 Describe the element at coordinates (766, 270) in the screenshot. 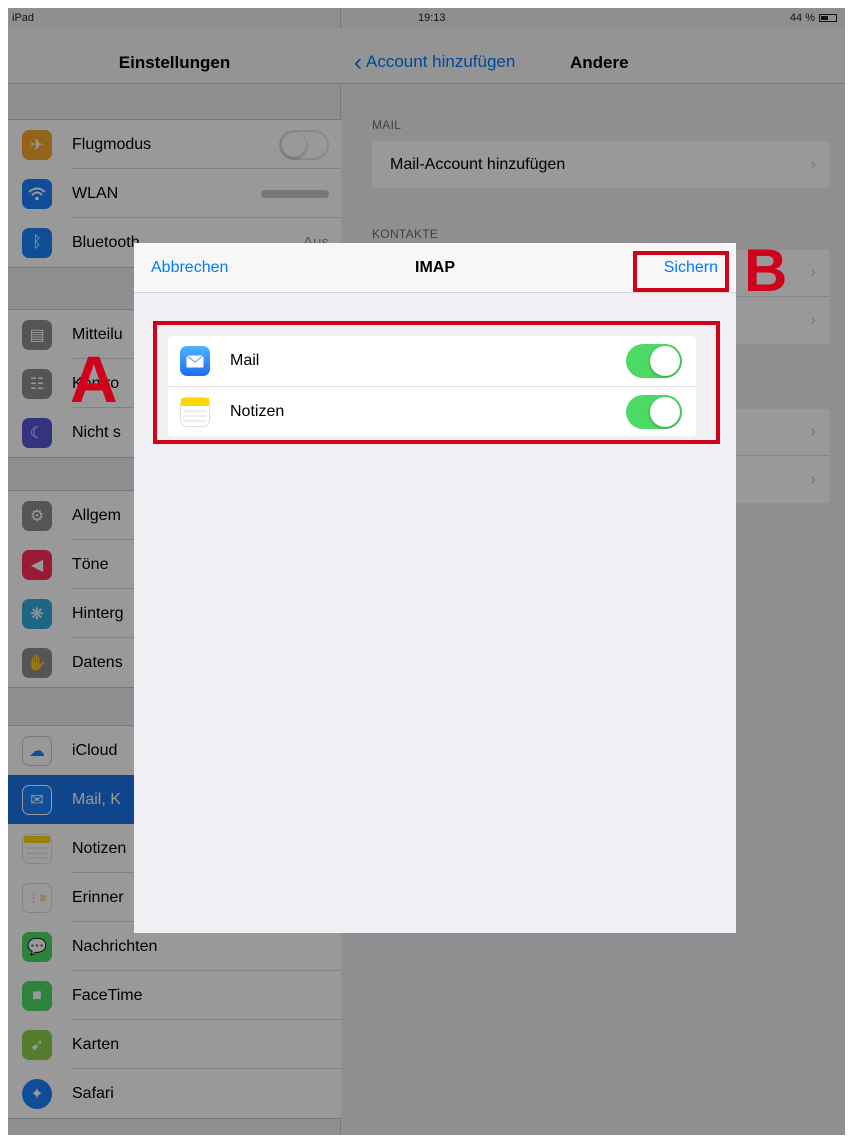

I see `annotation-letter-b: B` at that location.